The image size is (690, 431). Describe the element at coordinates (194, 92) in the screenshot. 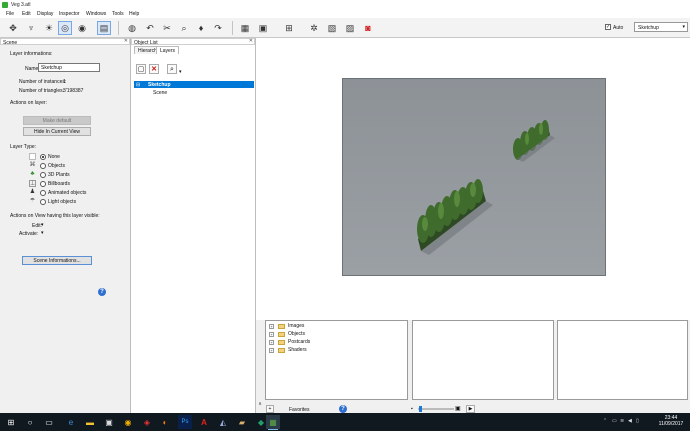

I see `layer-row-scene: Scene` at that location.